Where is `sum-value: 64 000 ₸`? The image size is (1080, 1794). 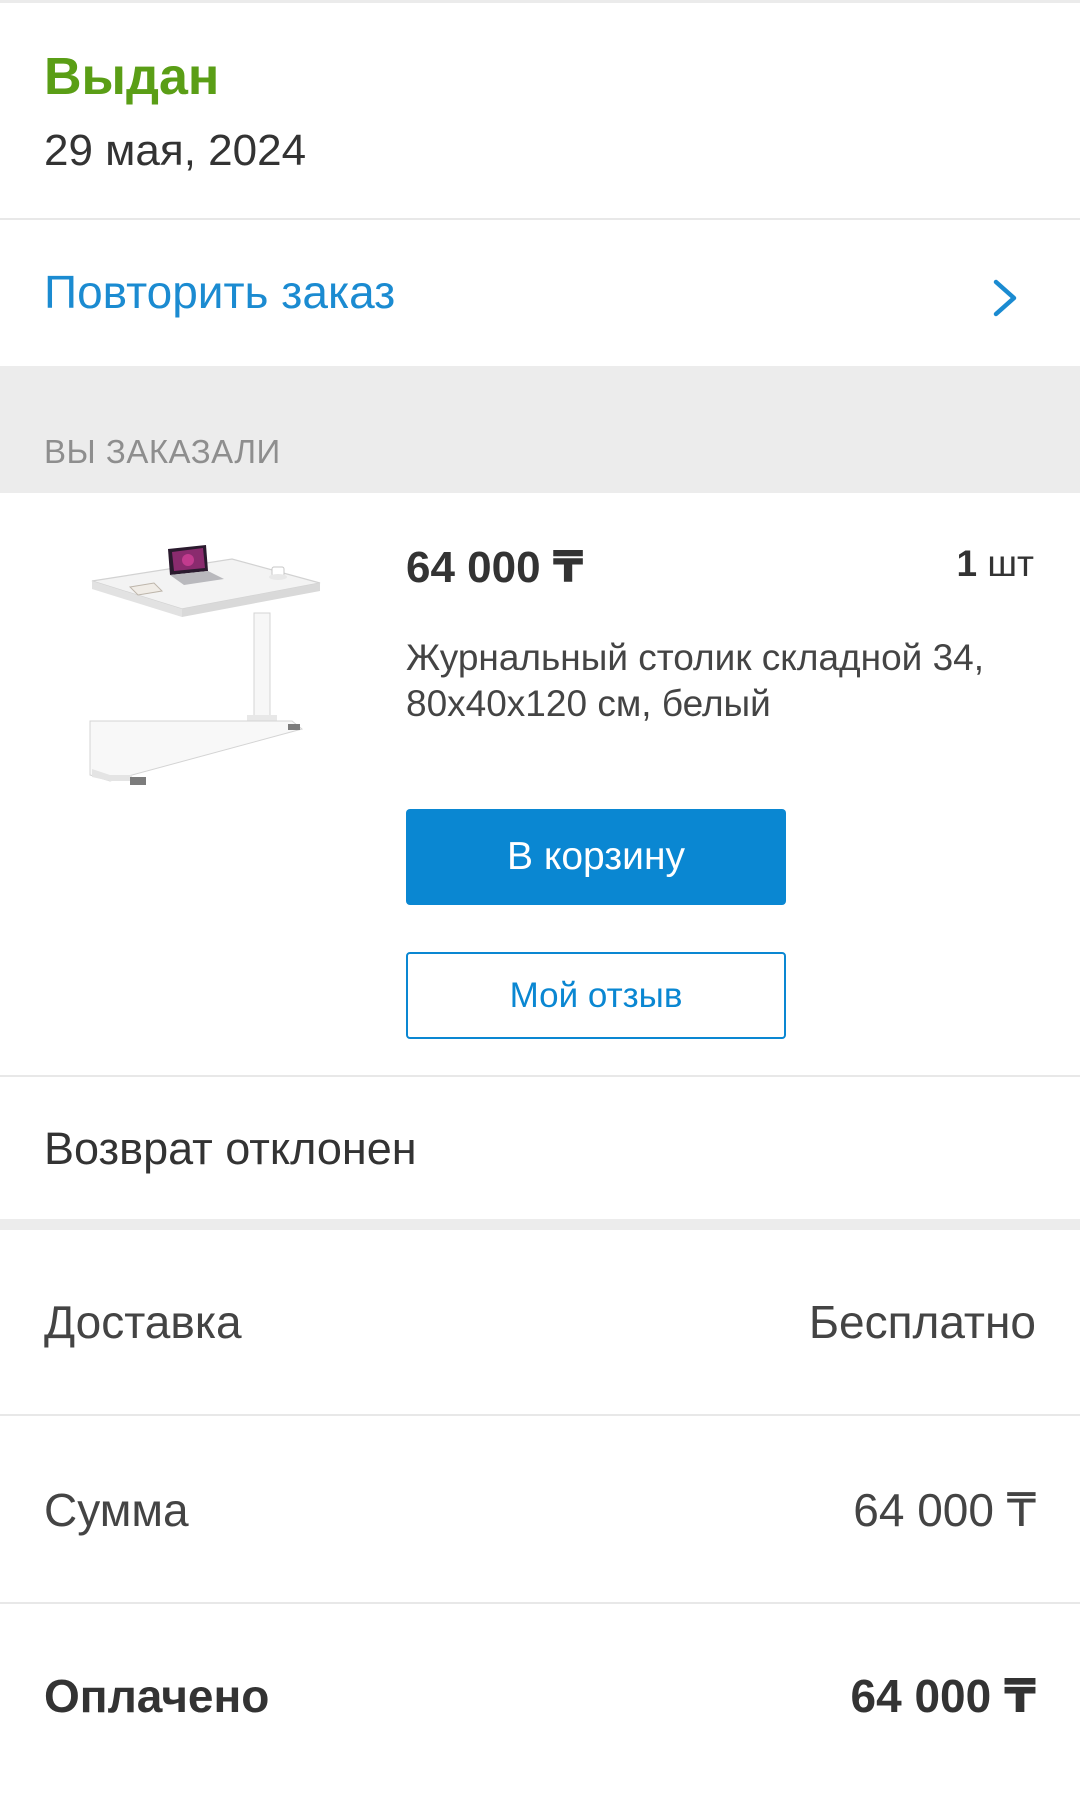 sum-value: 64 000 ₸ is located at coordinates (944, 1510).